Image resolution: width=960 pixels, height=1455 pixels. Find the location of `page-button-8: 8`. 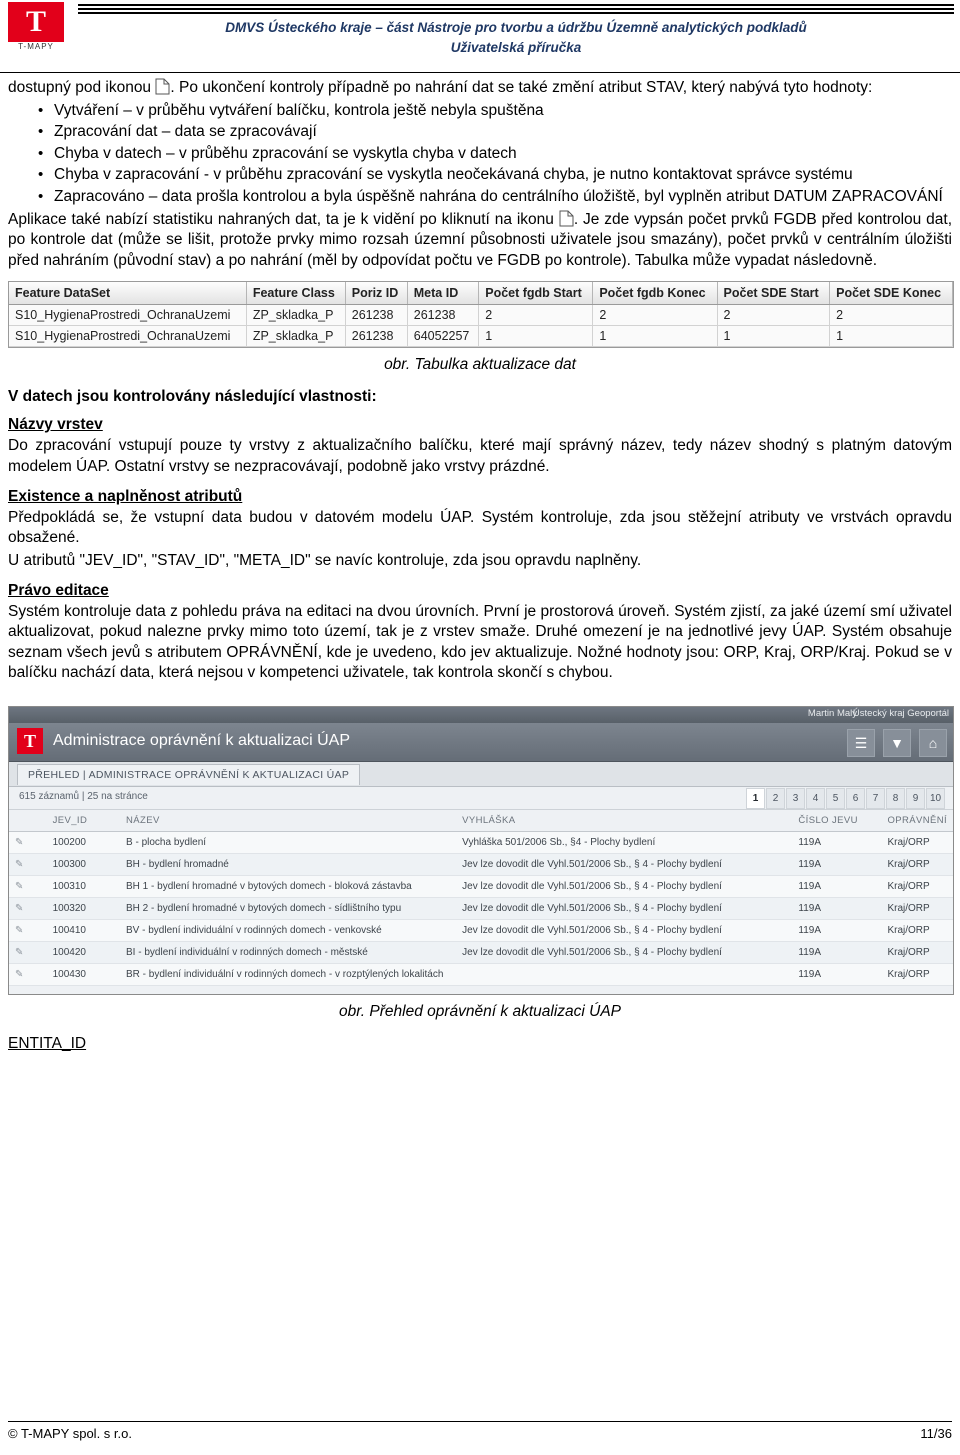

page-button-8: 8 is located at coordinates (895, 798).